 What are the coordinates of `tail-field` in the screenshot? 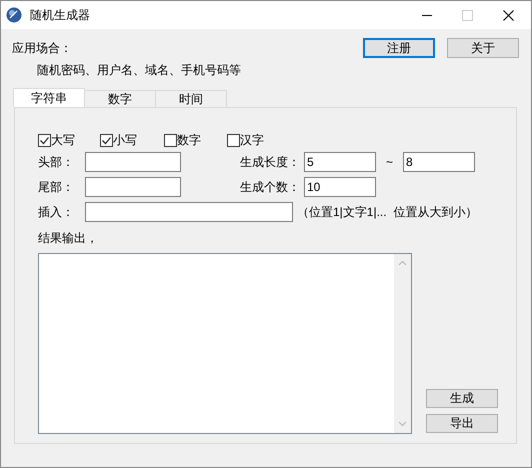 It's located at (133, 187).